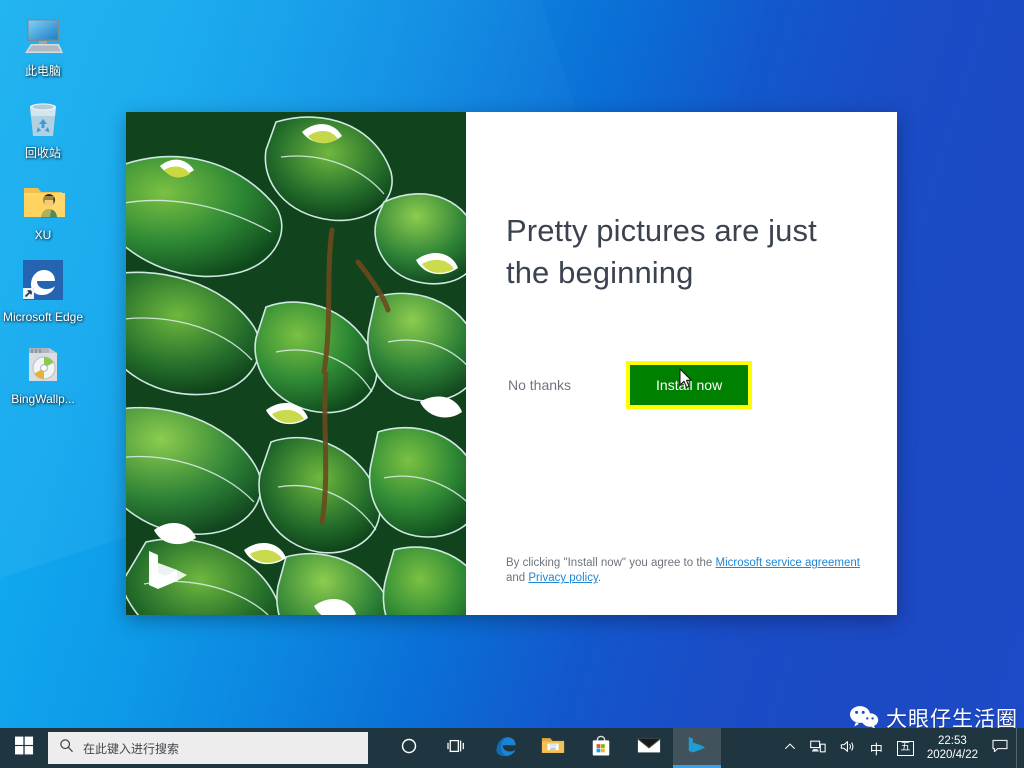 The height and width of the screenshot is (768, 1024). I want to click on search-icon, so click(66, 748).